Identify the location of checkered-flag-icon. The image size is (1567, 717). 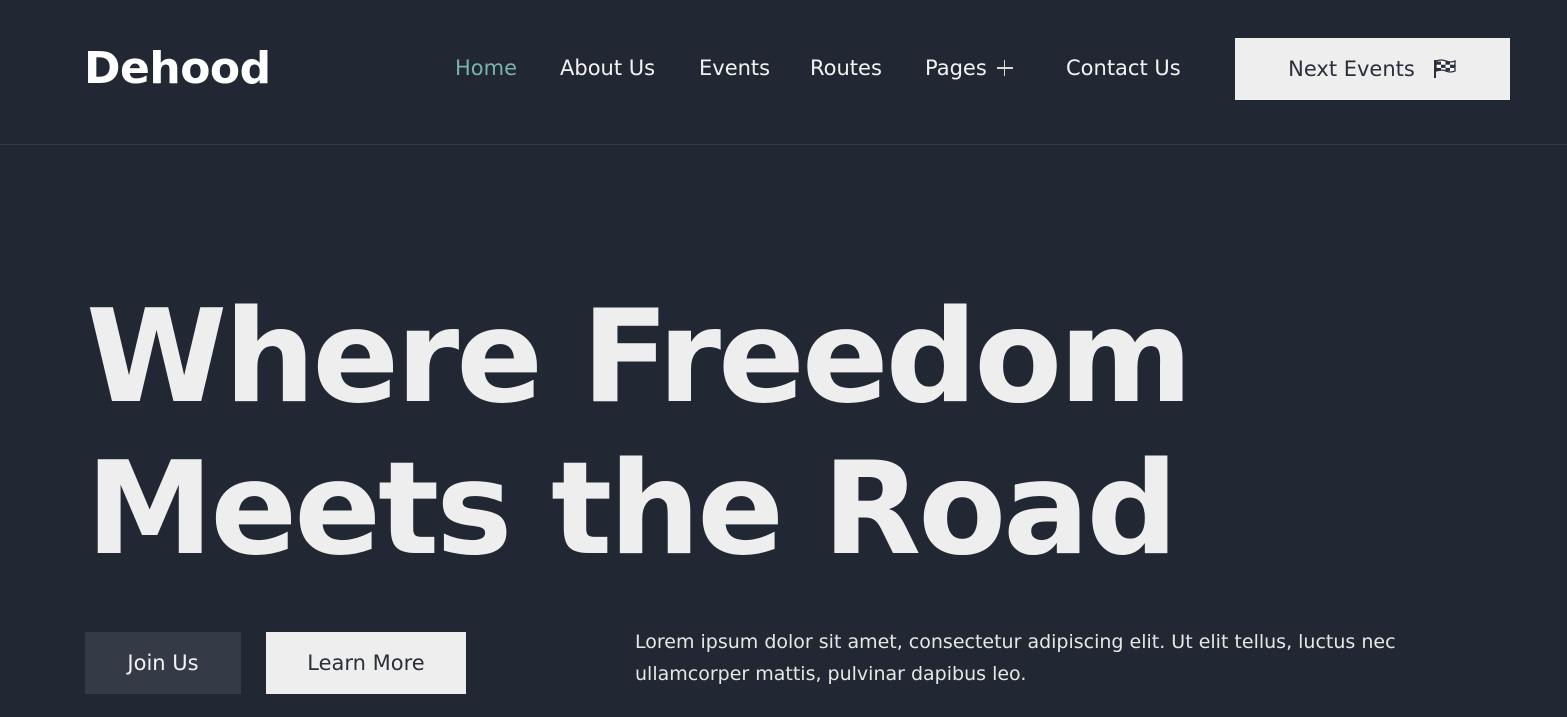
(1445, 69).